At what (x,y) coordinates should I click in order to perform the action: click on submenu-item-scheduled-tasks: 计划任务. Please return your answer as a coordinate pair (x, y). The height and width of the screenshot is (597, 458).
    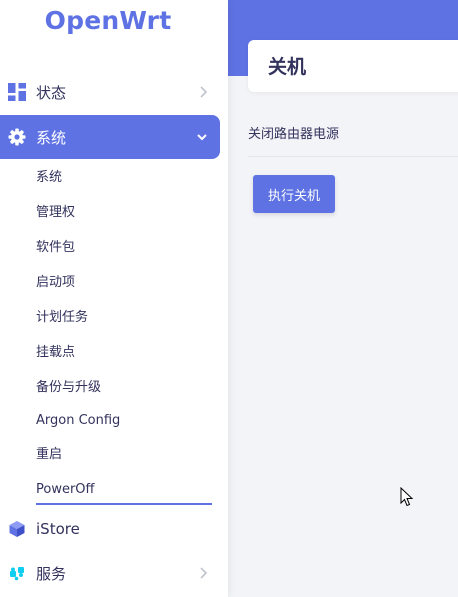
    Looking at the image, I should click on (124, 318).